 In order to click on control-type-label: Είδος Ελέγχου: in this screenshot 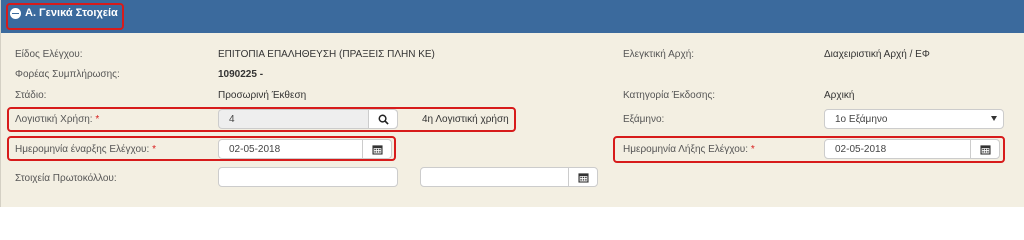, I will do `click(49, 54)`.